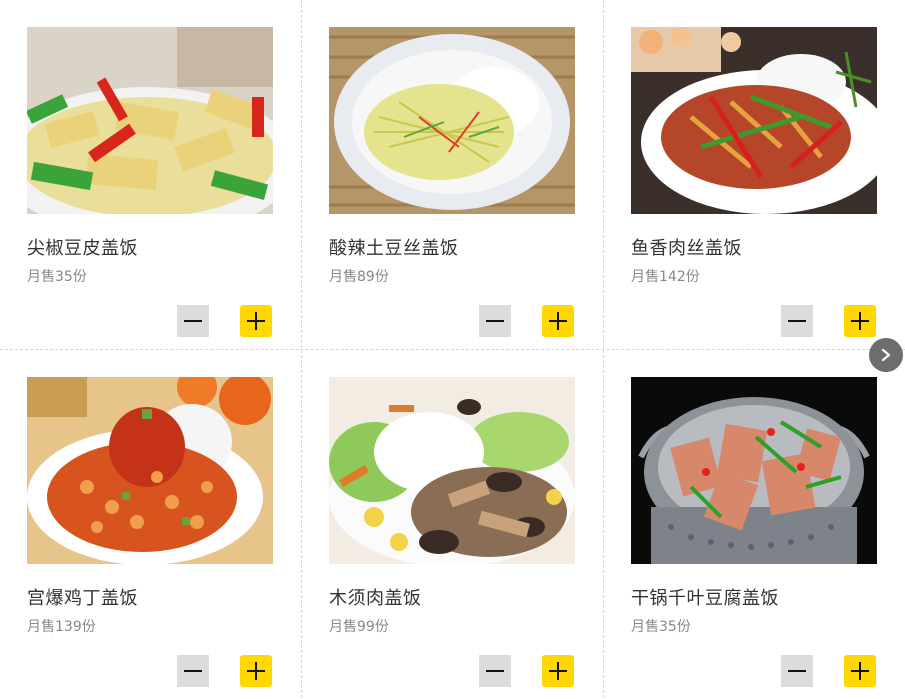  I want to click on kung-pao-chicken-photo, so click(150, 470).